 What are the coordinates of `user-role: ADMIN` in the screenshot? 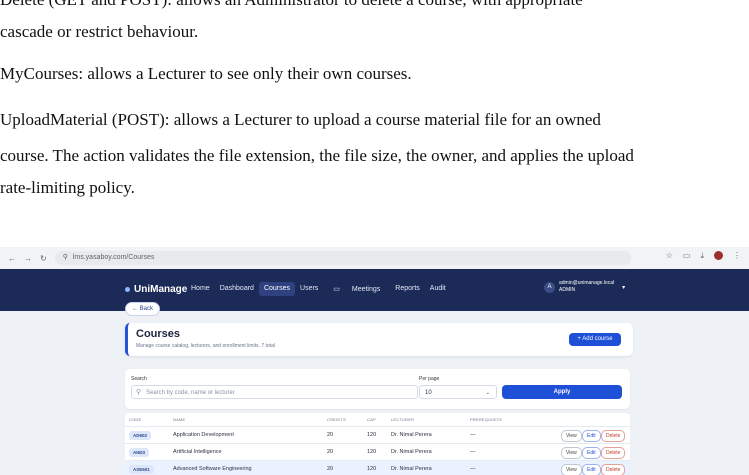 It's located at (567, 290).